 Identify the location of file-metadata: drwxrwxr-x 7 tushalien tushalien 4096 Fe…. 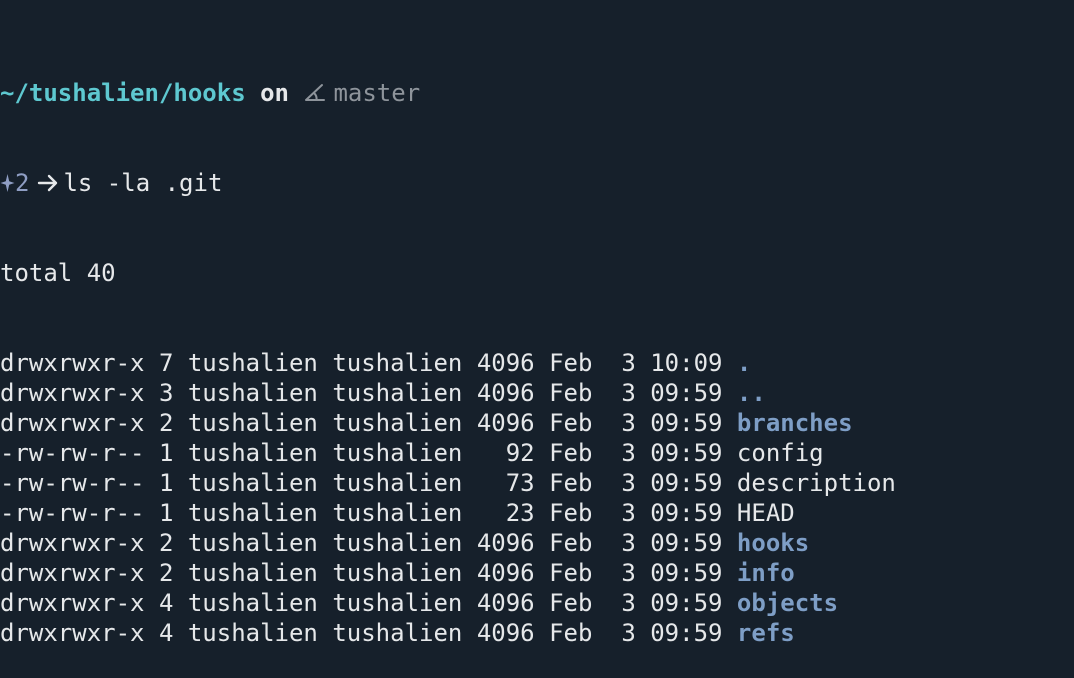
(368, 363).